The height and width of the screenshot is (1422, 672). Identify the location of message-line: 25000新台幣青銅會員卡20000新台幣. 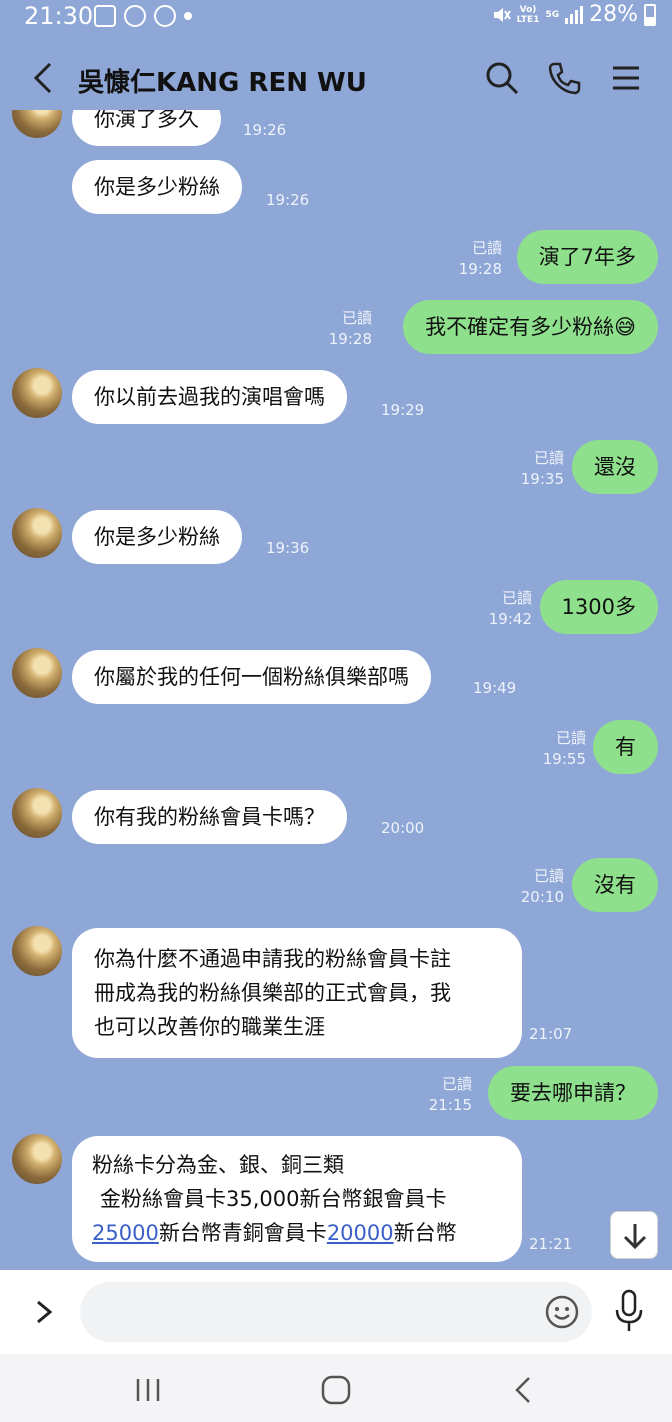
(297, 1233).